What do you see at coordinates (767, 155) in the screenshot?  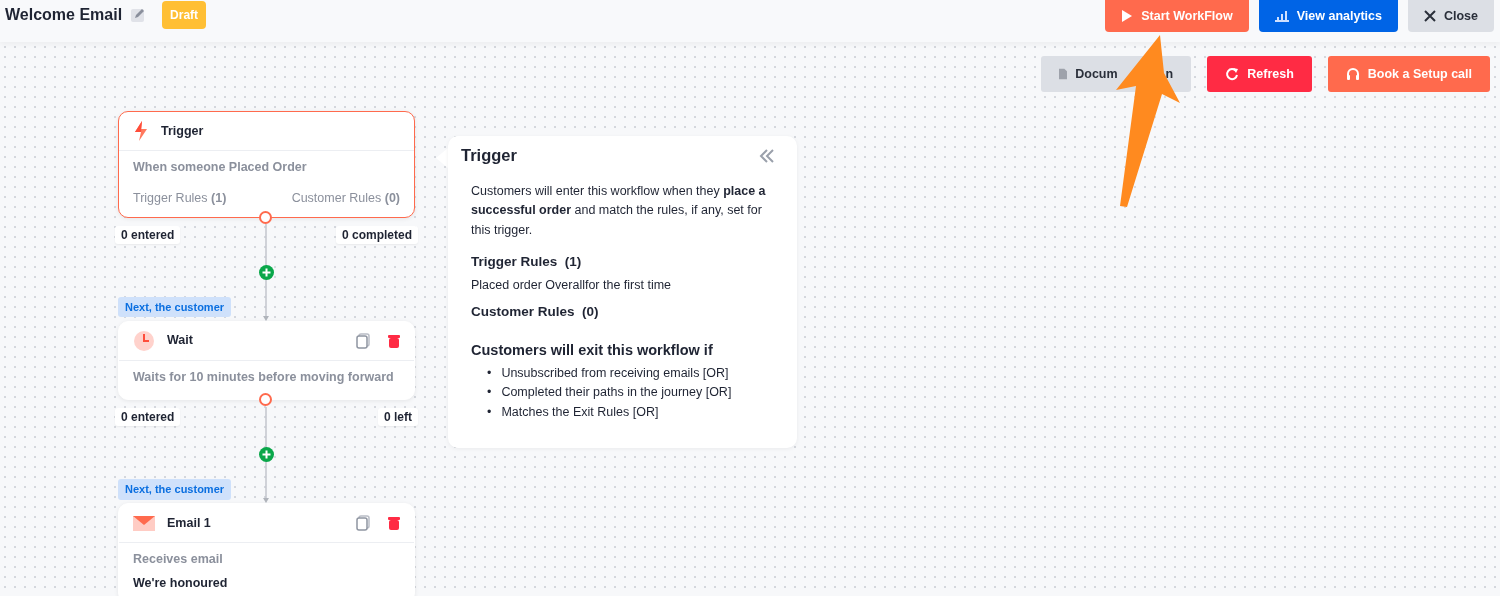 I see `collapse-icon` at bounding box center [767, 155].